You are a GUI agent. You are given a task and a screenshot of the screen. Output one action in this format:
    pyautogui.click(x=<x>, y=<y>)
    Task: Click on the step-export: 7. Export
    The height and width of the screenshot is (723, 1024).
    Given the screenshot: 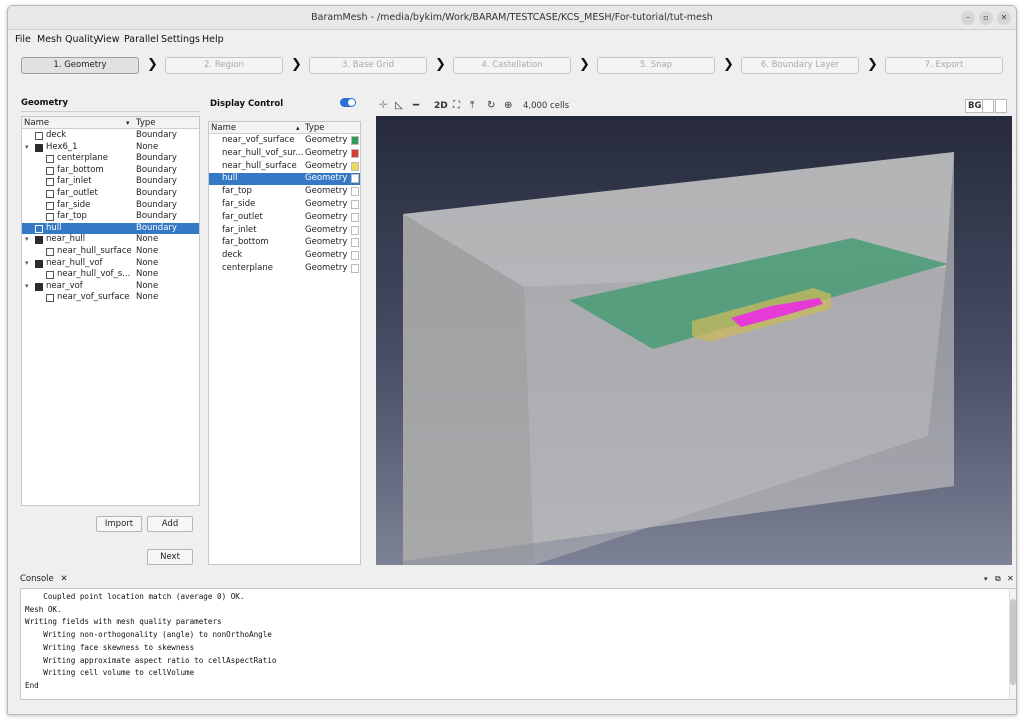 What is the action you would take?
    pyautogui.click(x=944, y=65)
    